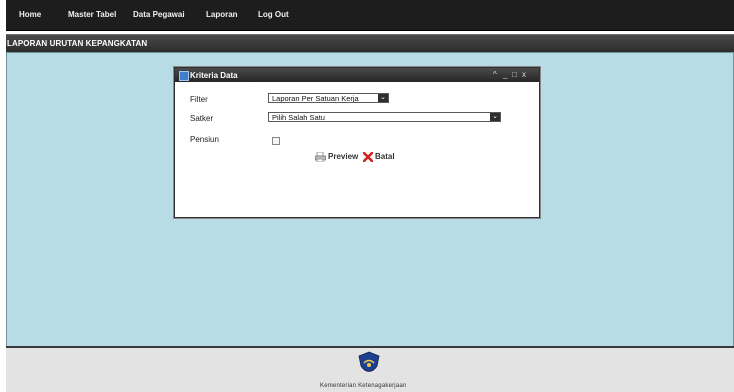  What do you see at coordinates (222, 14) in the screenshot?
I see `nav-laporan: Laporan` at bounding box center [222, 14].